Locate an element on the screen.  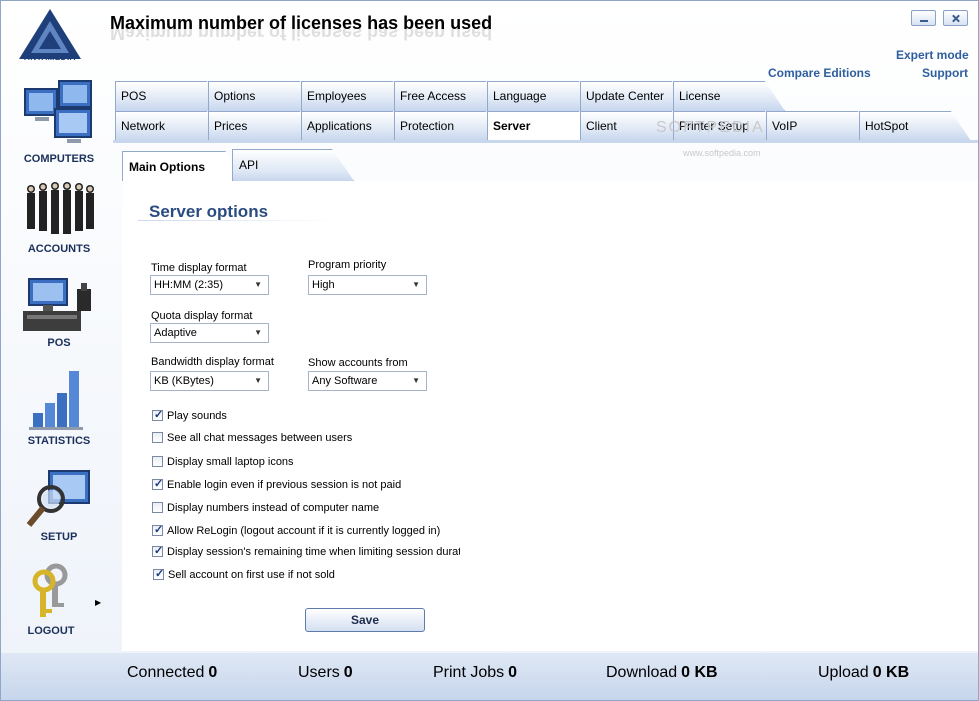
print-jobs-status: Print Jobs 0 is located at coordinates (475, 673).